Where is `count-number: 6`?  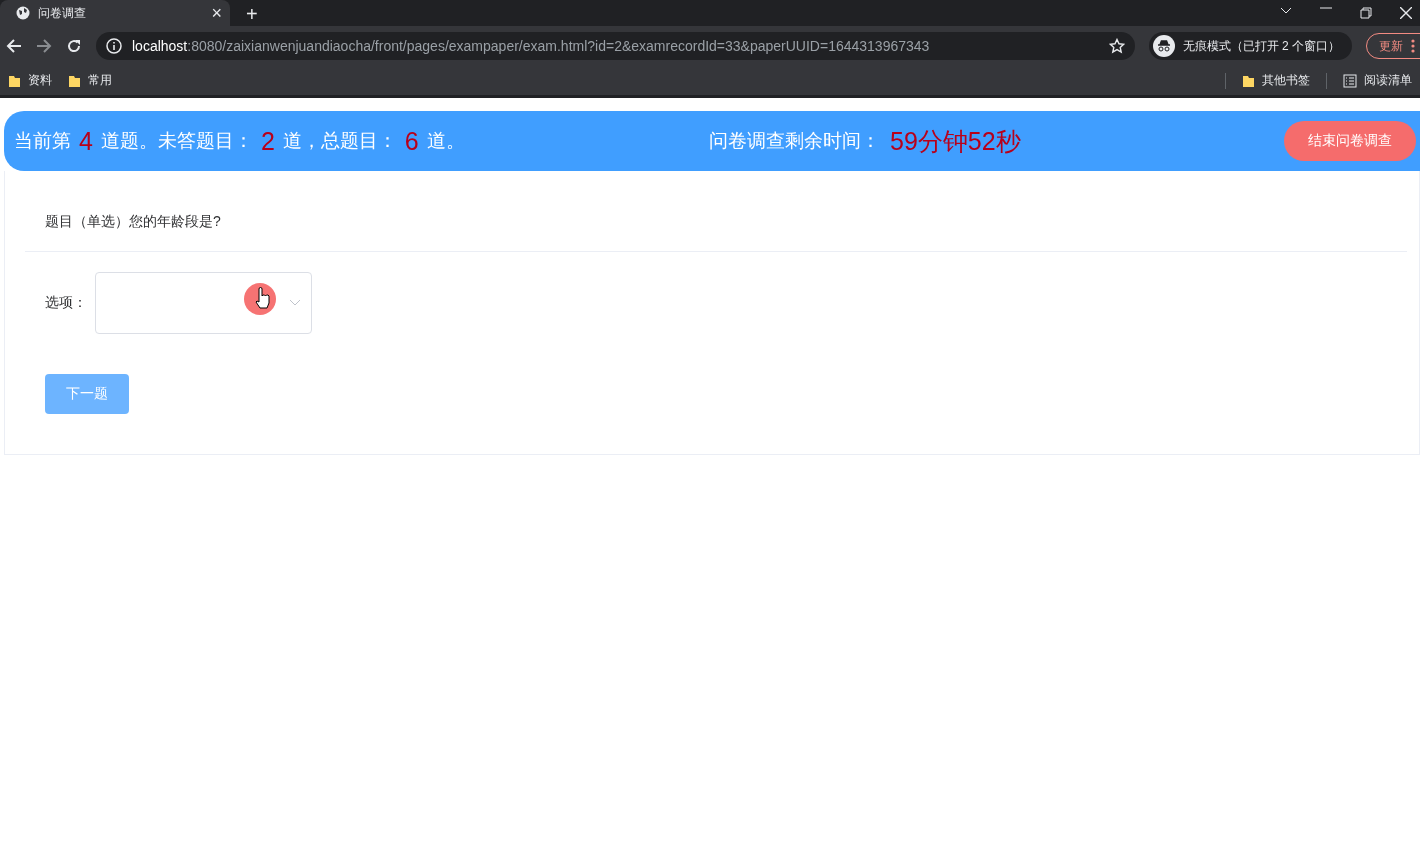 count-number: 6 is located at coordinates (411, 141).